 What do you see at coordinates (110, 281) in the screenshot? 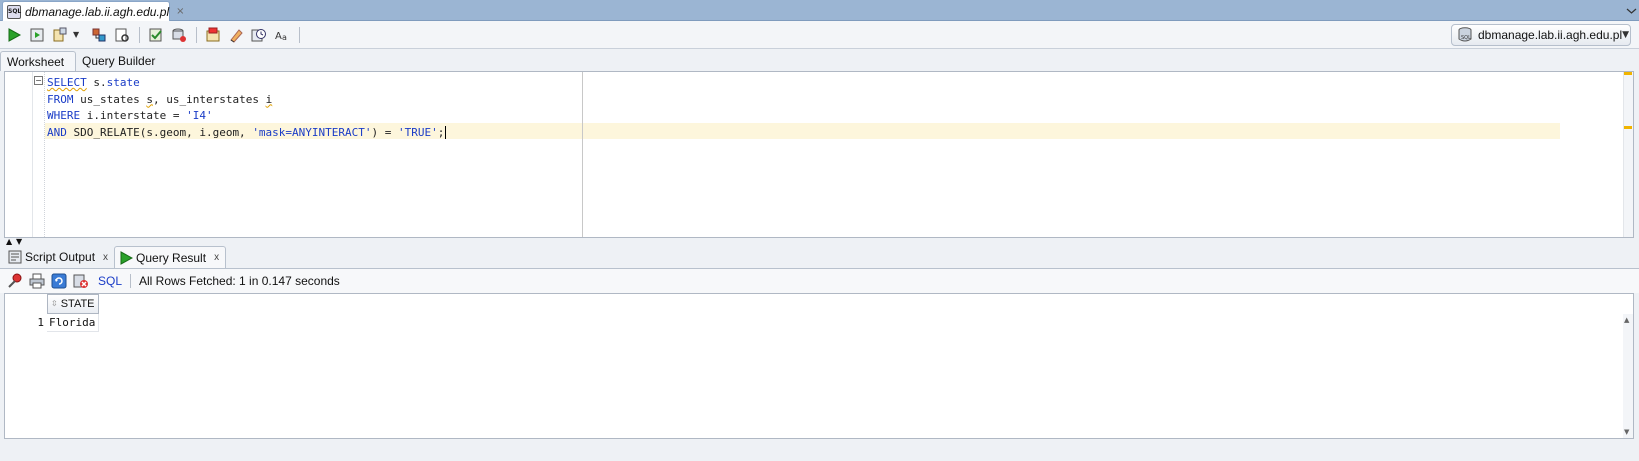
I see `sql-link: SQL` at bounding box center [110, 281].